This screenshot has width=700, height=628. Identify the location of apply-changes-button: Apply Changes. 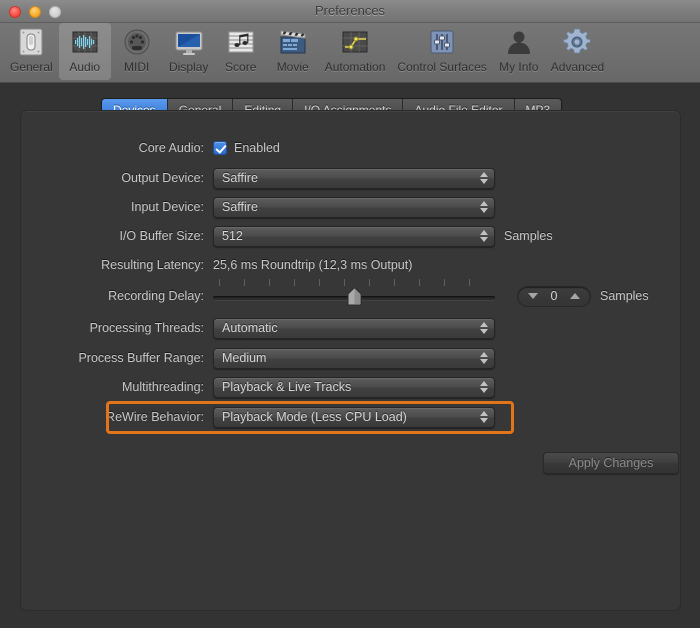
(611, 463).